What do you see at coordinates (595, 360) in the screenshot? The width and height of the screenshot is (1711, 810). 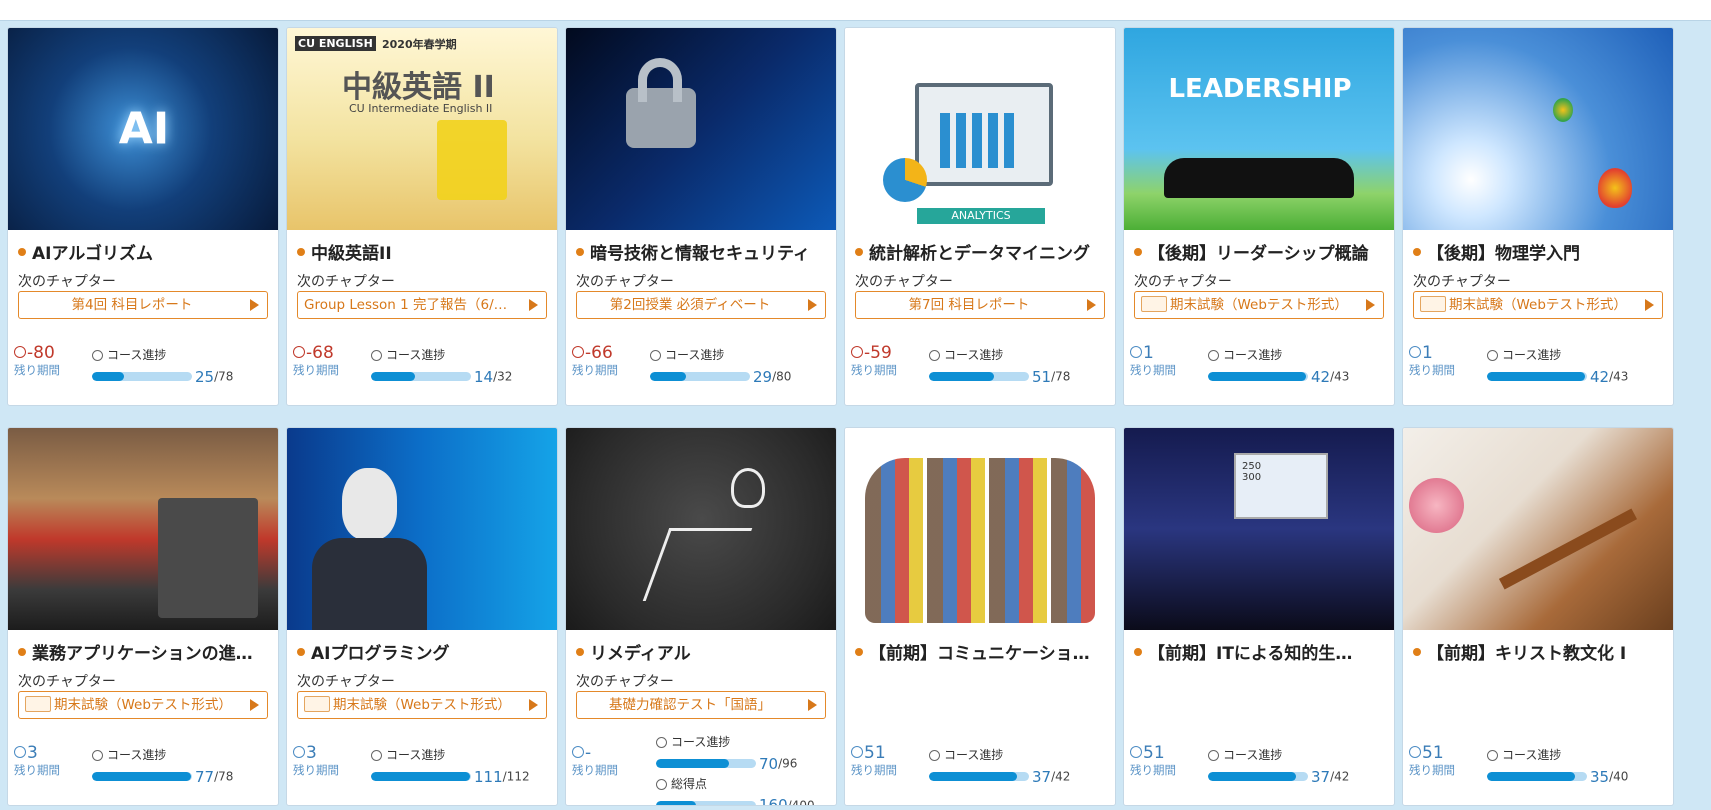 I see `remaining-period: -66 残り期間` at bounding box center [595, 360].